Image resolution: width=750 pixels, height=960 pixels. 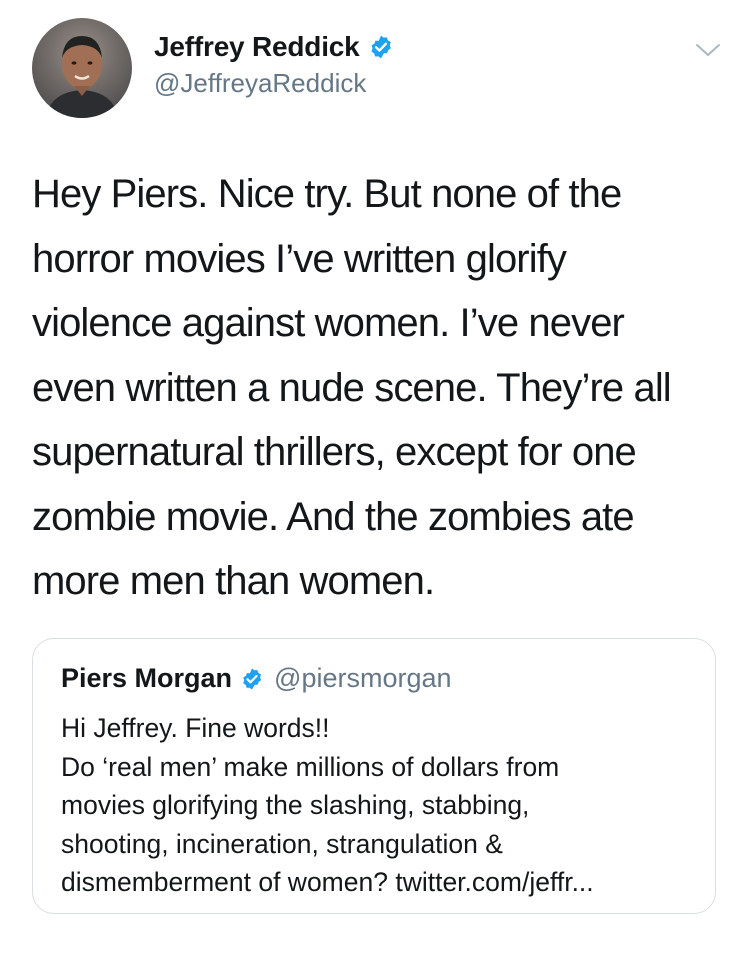 What do you see at coordinates (147, 678) in the screenshot?
I see `quoted-author-display-name: Piers Morgan` at bounding box center [147, 678].